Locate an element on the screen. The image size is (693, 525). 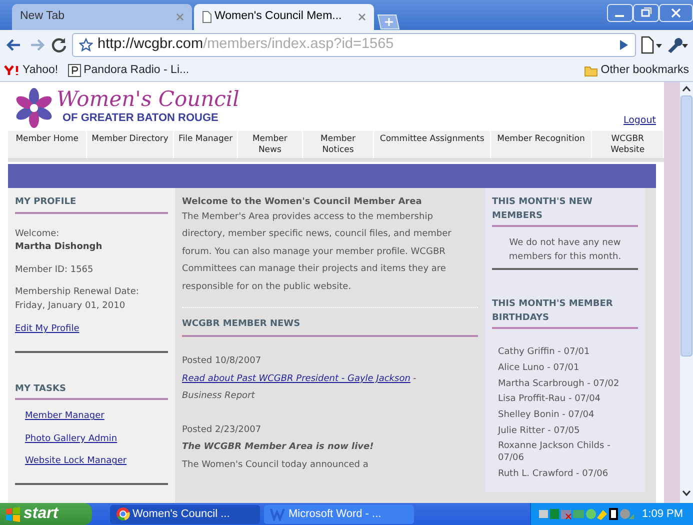
nav-link: File Manager is located at coordinates (206, 144).